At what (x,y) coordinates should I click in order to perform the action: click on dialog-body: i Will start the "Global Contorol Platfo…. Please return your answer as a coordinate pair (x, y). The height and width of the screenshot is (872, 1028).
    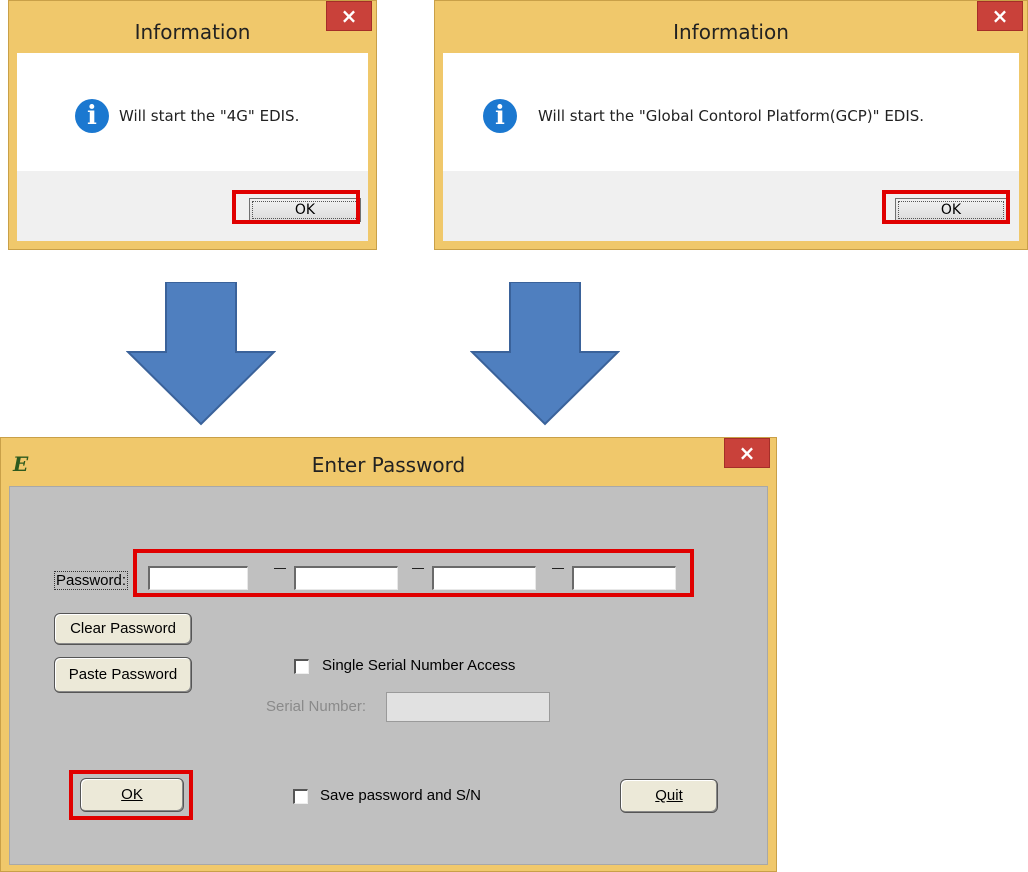
    Looking at the image, I should click on (731, 147).